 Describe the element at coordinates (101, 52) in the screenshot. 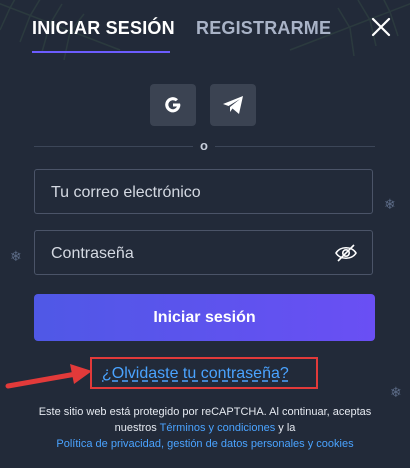

I see `active-tab-indicator` at that location.